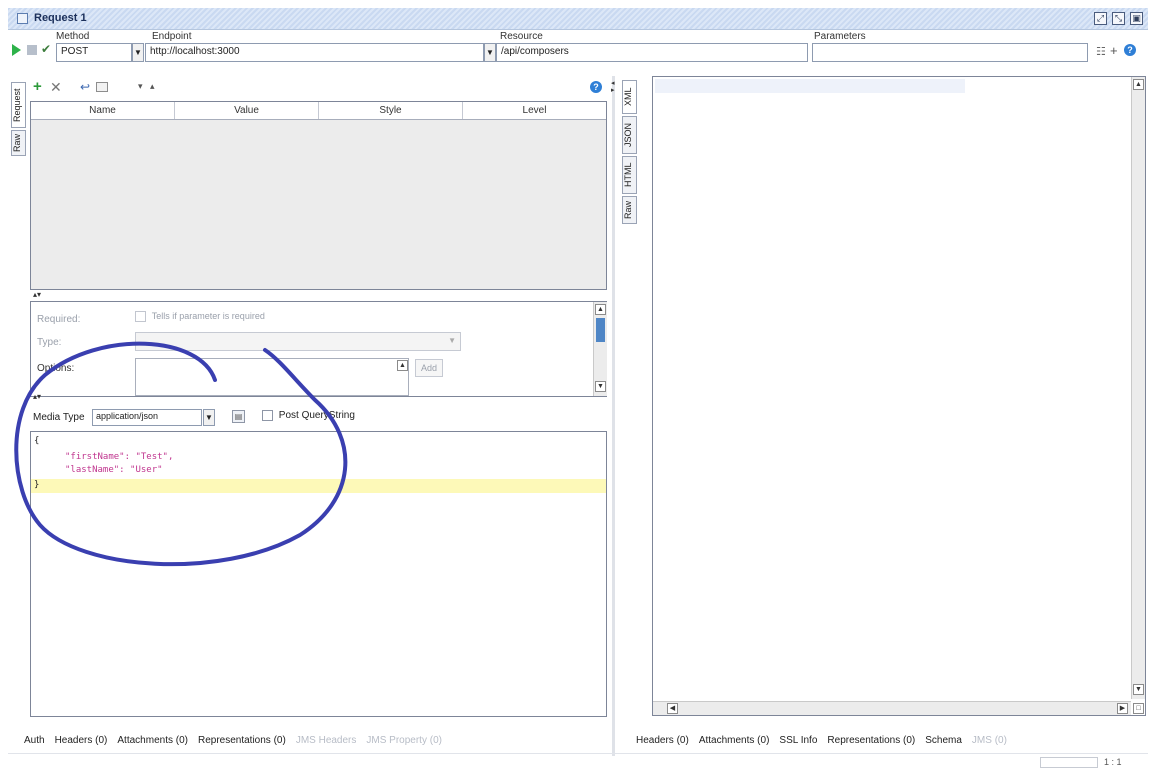 This screenshot has width=1154, height=772. I want to click on splitter-collapse-icon: ◂ ▸, so click(613, 87).